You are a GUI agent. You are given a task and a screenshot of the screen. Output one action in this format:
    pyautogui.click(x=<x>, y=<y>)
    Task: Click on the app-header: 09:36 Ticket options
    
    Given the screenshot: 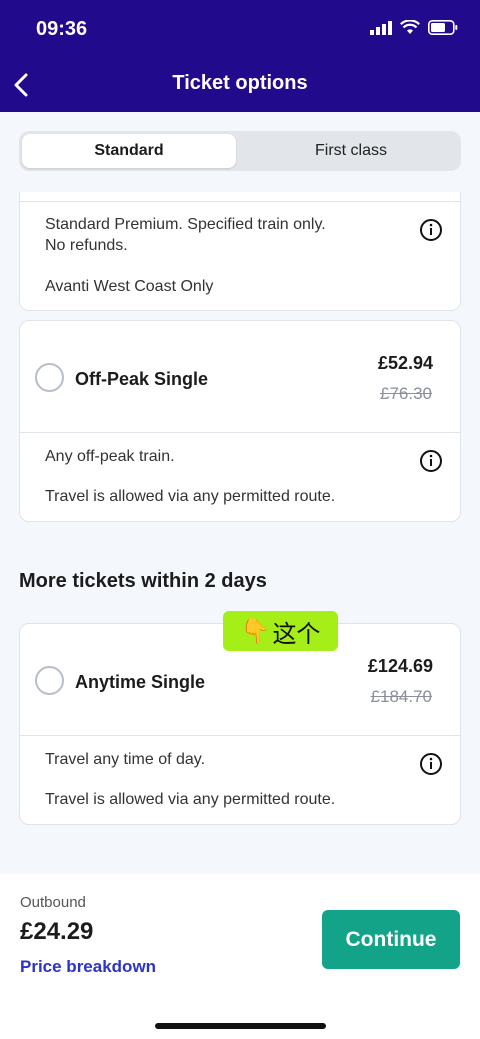 What is the action you would take?
    pyautogui.click(x=240, y=56)
    